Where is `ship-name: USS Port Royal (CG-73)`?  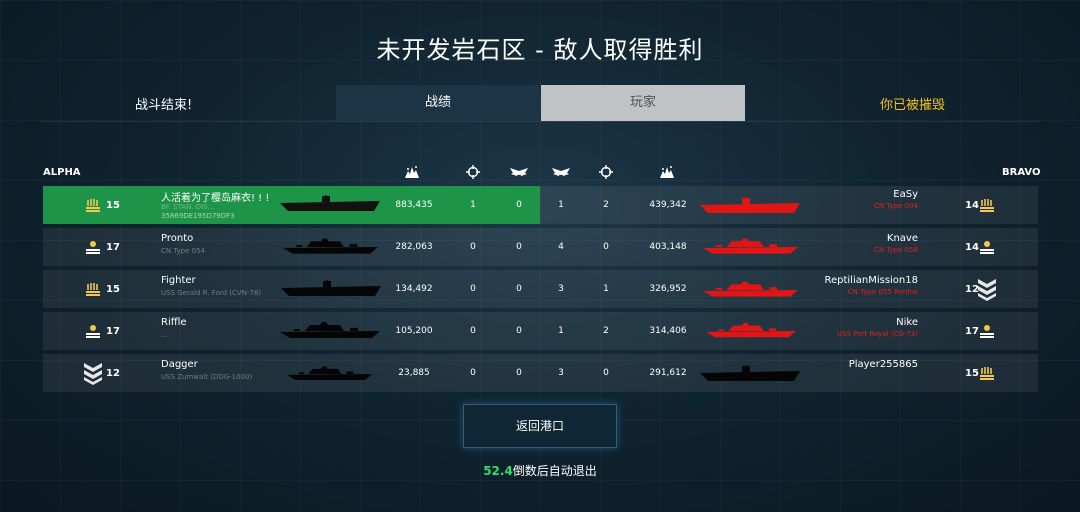 ship-name: USS Port Royal (CG-73) is located at coordinates (877, 334).